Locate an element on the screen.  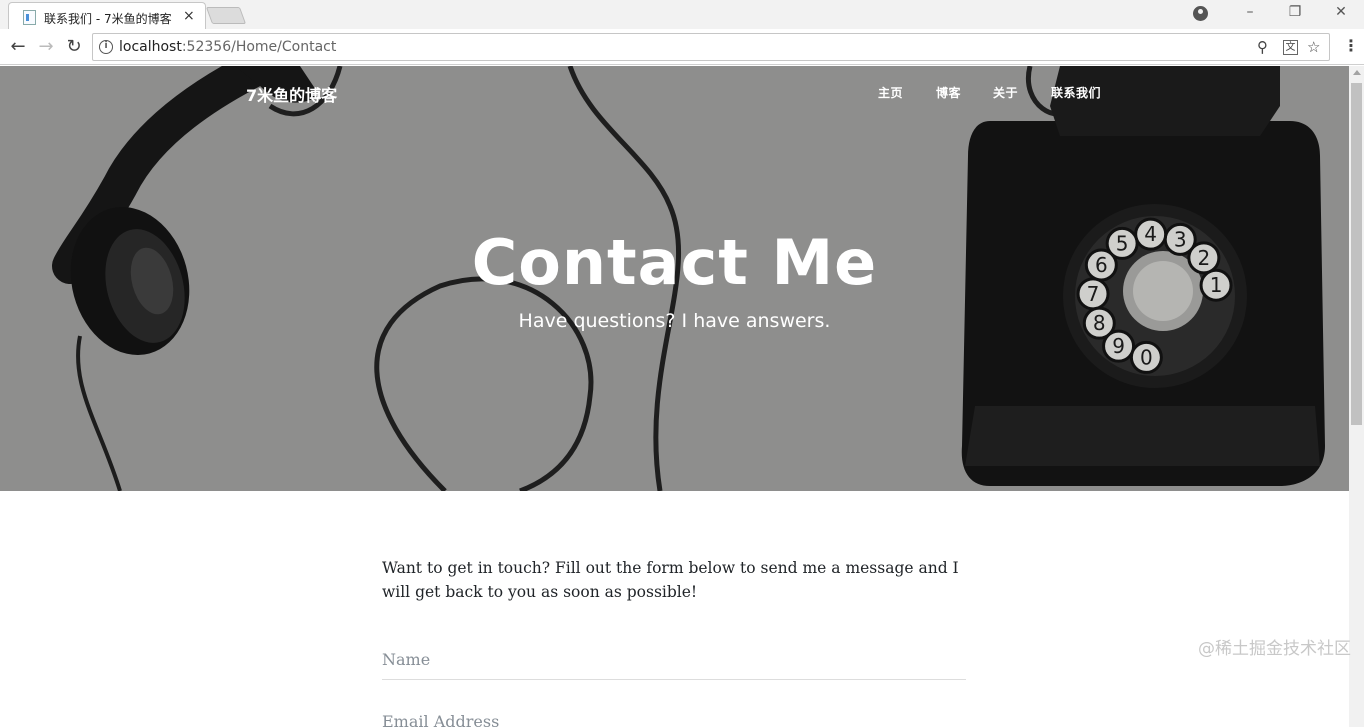
browser-menu-icon: ⋮ is located at coordinates (1351, 45).